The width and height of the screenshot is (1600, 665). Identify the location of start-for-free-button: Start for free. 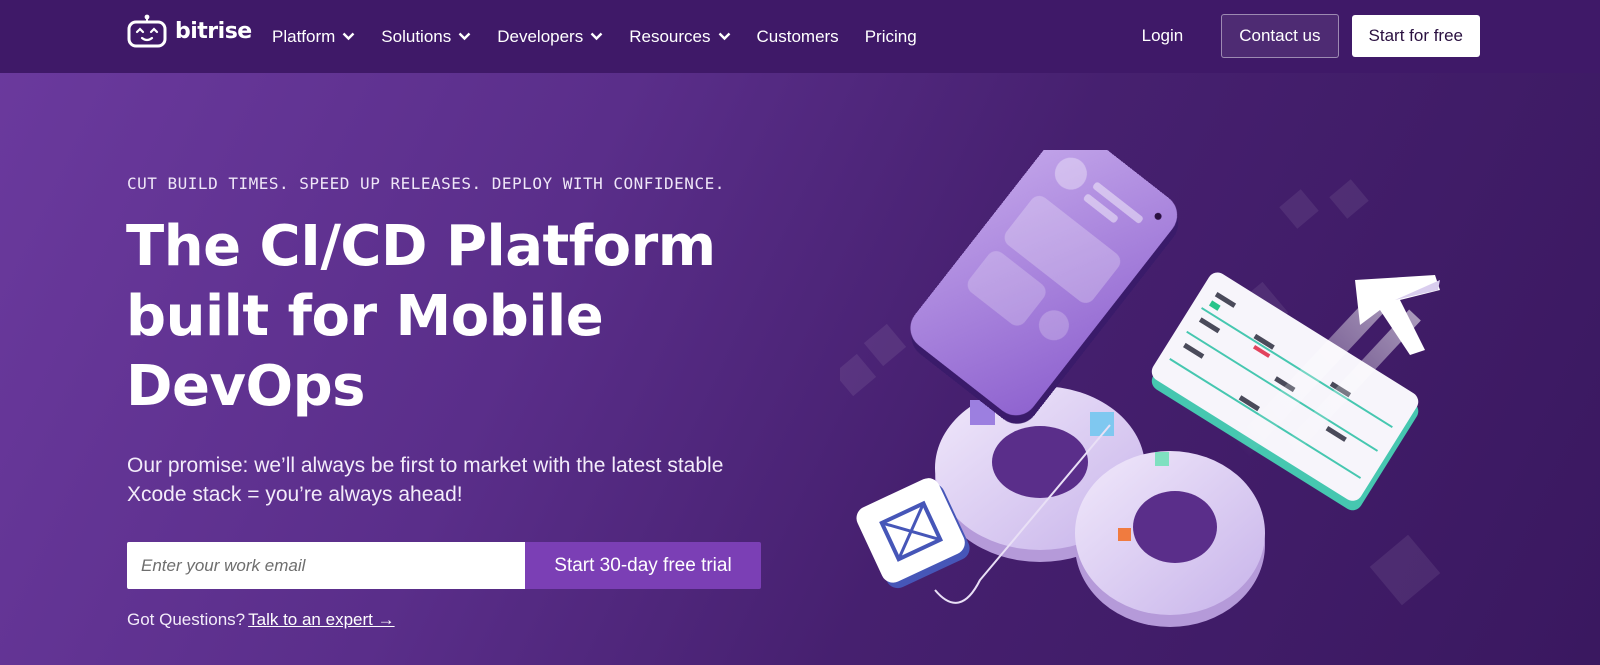
(1415, 36).